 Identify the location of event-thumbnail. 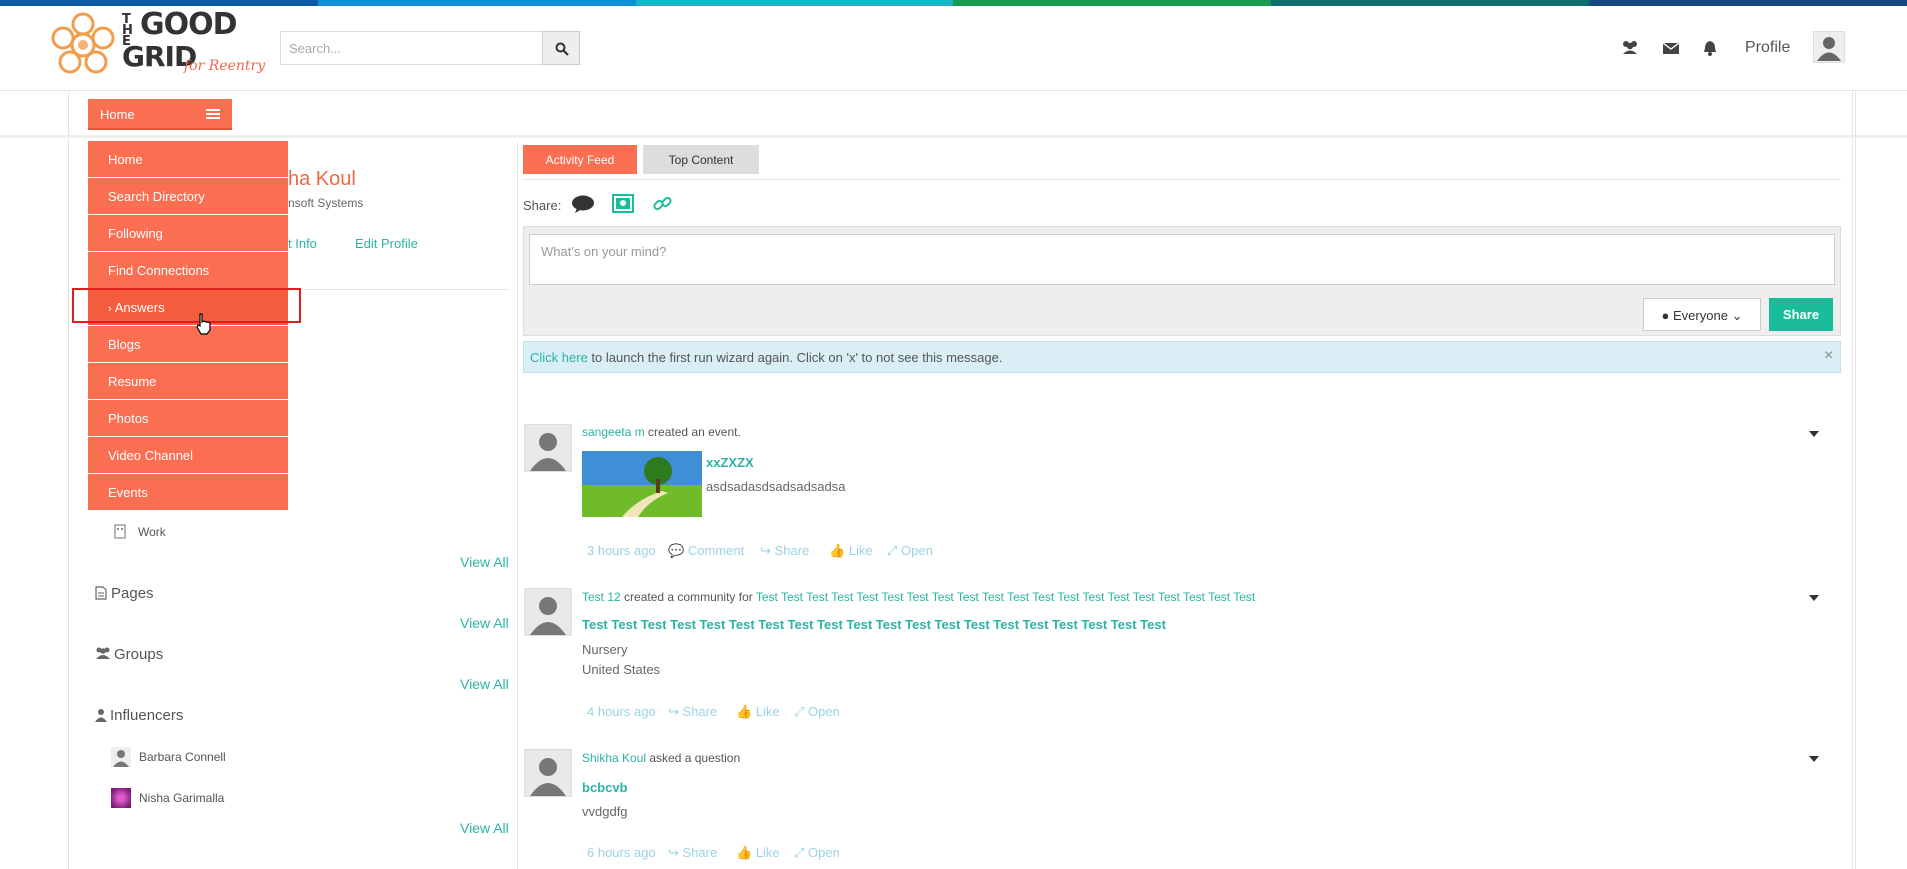
(642, 484).